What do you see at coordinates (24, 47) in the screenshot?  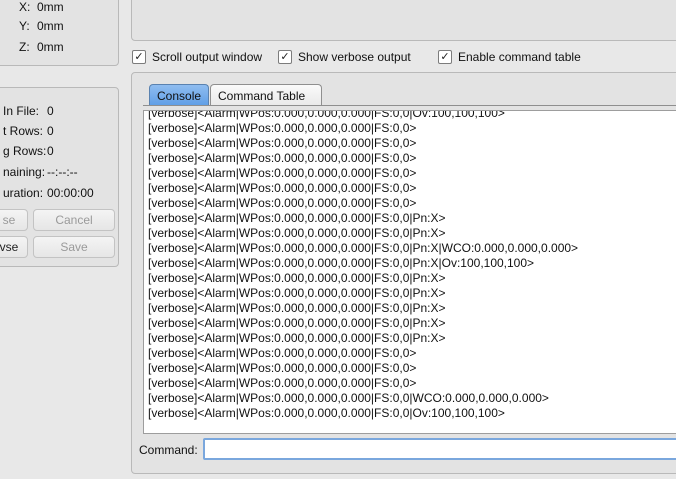 I see `z-label: Z:` at bounding box center [24, 47].